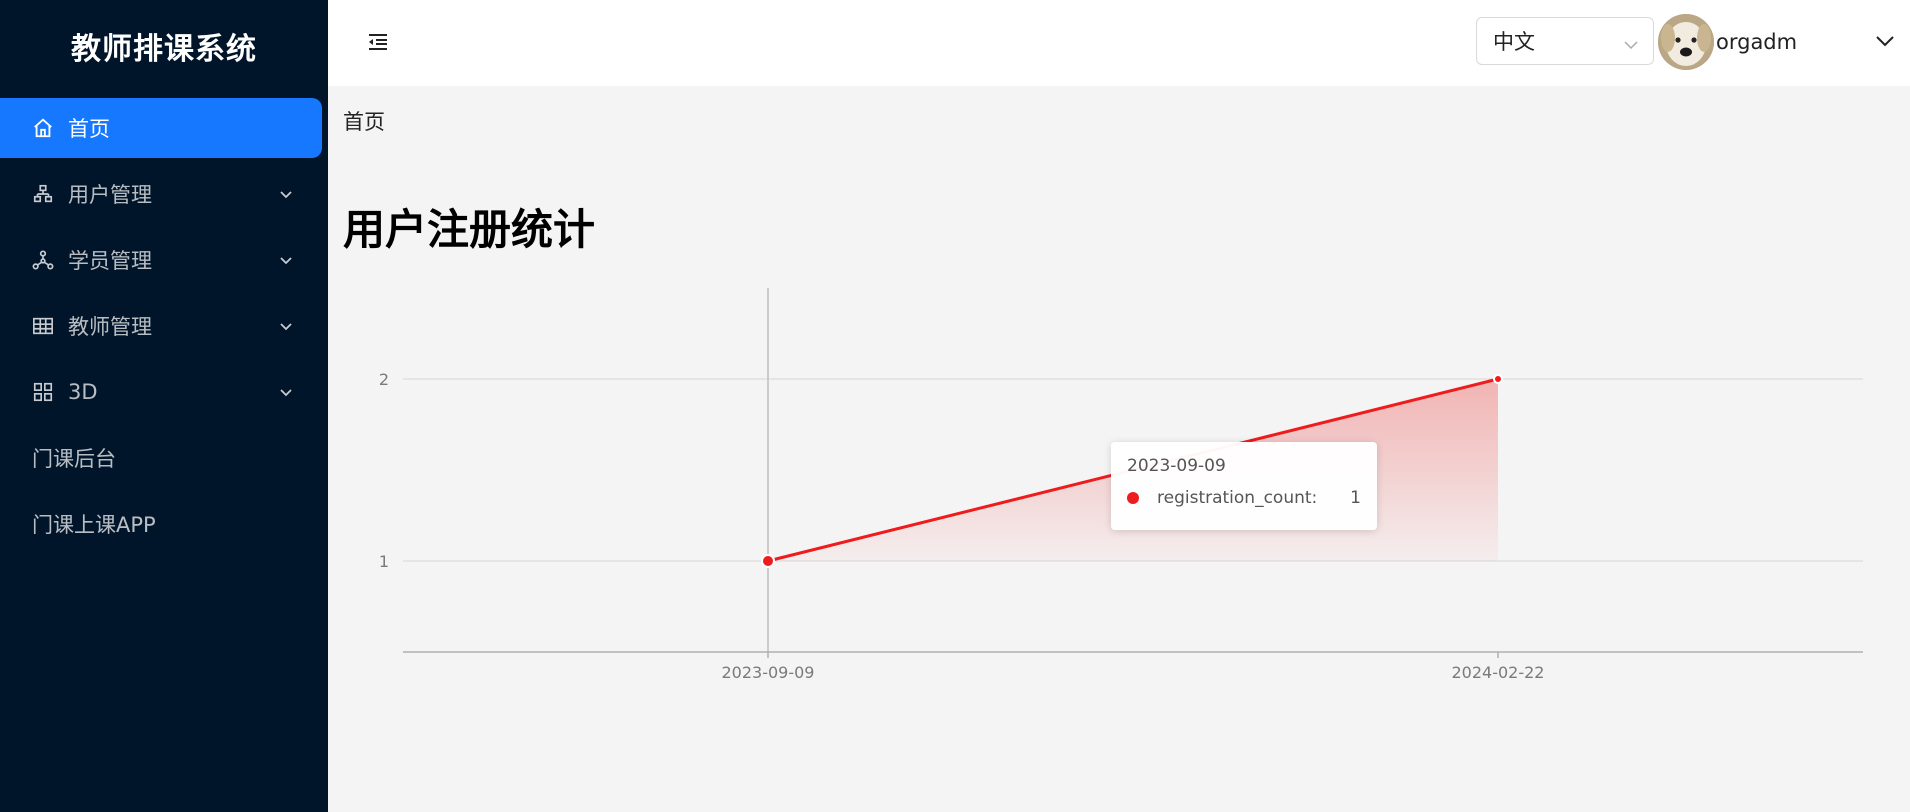 This screenshot has height=812, width=1910. Describe the element at coordinates (83, 392) in the screenshot. I see `sidebar-item-label: 3D` at that location.